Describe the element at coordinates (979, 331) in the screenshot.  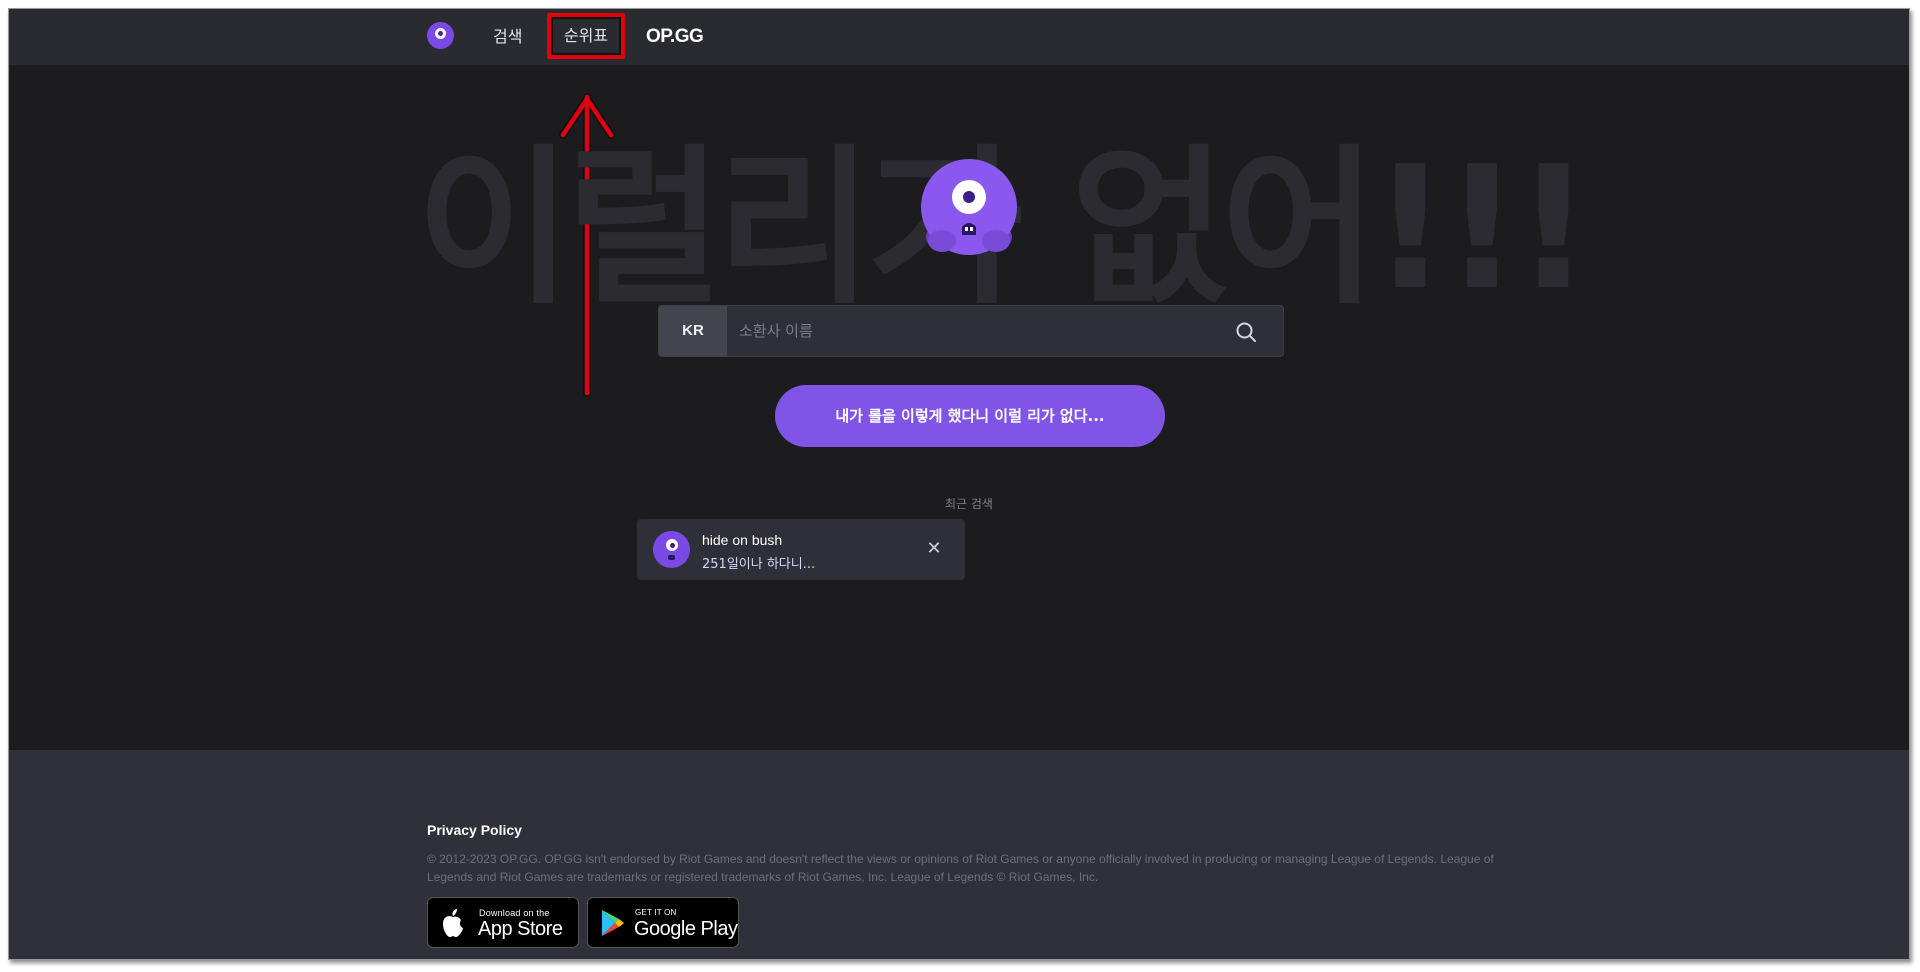
I see `summoner-name-input` at that location.